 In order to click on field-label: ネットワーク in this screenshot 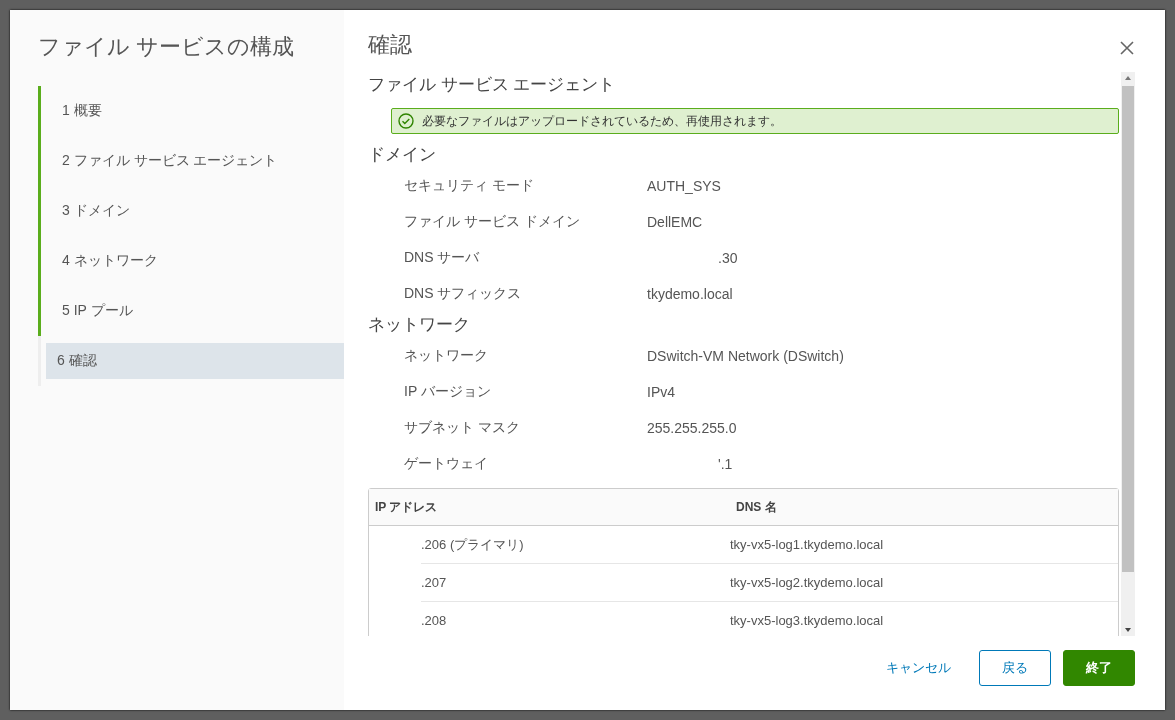, I will do `click(446, 356)`.